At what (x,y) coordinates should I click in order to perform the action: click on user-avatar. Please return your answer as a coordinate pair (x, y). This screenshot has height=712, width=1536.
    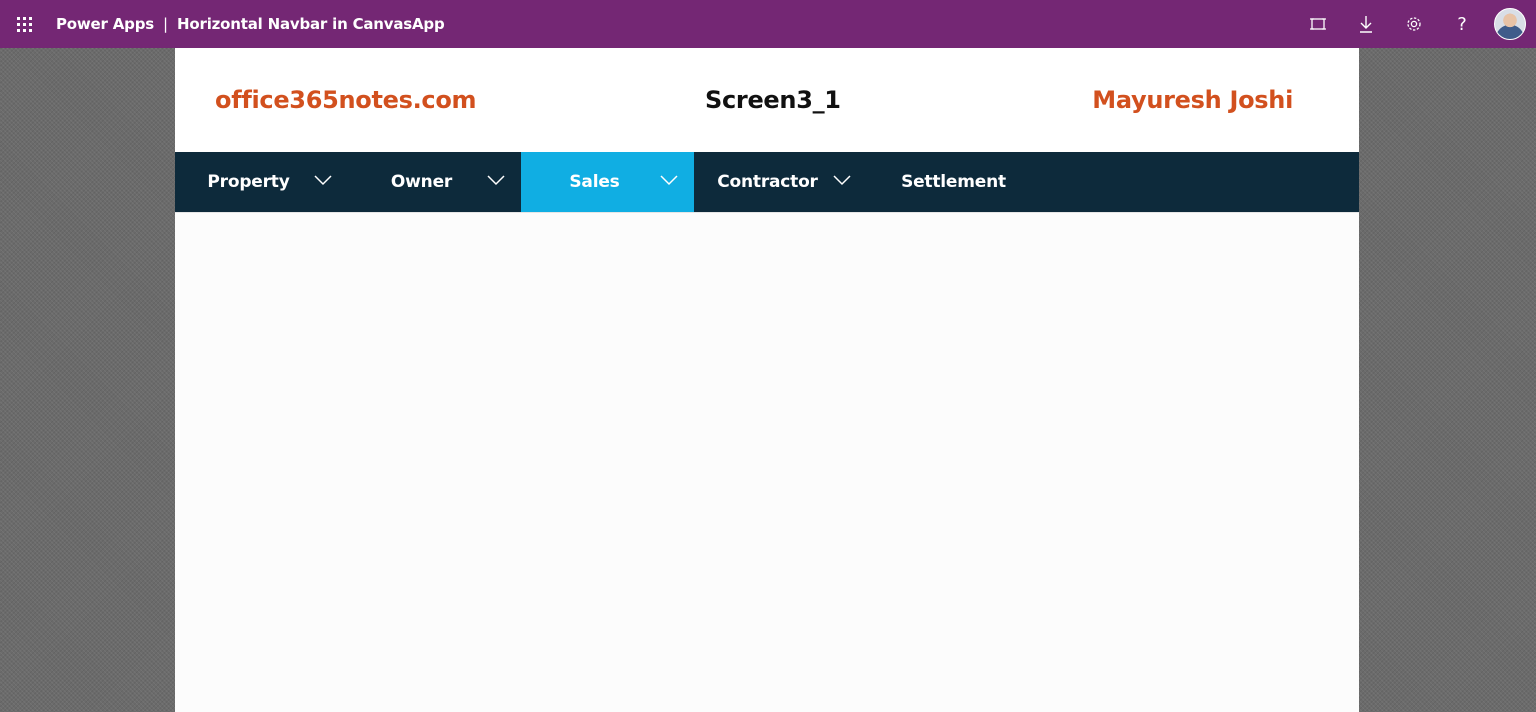
    Looking at the image, I should click on (1510, 24).